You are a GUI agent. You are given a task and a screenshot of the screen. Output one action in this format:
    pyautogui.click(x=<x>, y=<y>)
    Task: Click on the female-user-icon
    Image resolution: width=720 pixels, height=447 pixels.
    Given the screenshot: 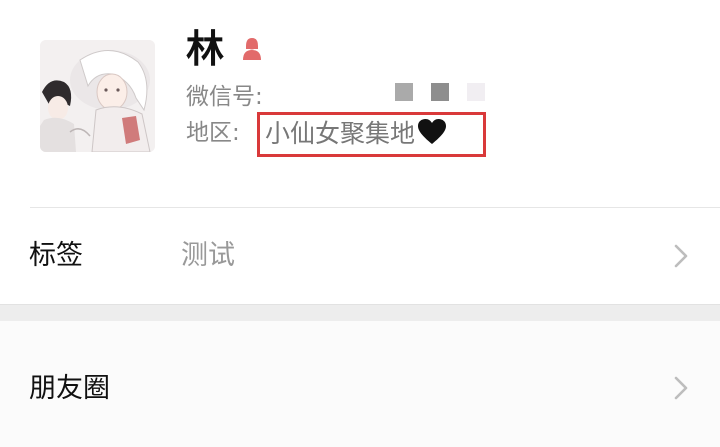 What is the action you would take?
    pyautogui.click(x=252, y=49)
    